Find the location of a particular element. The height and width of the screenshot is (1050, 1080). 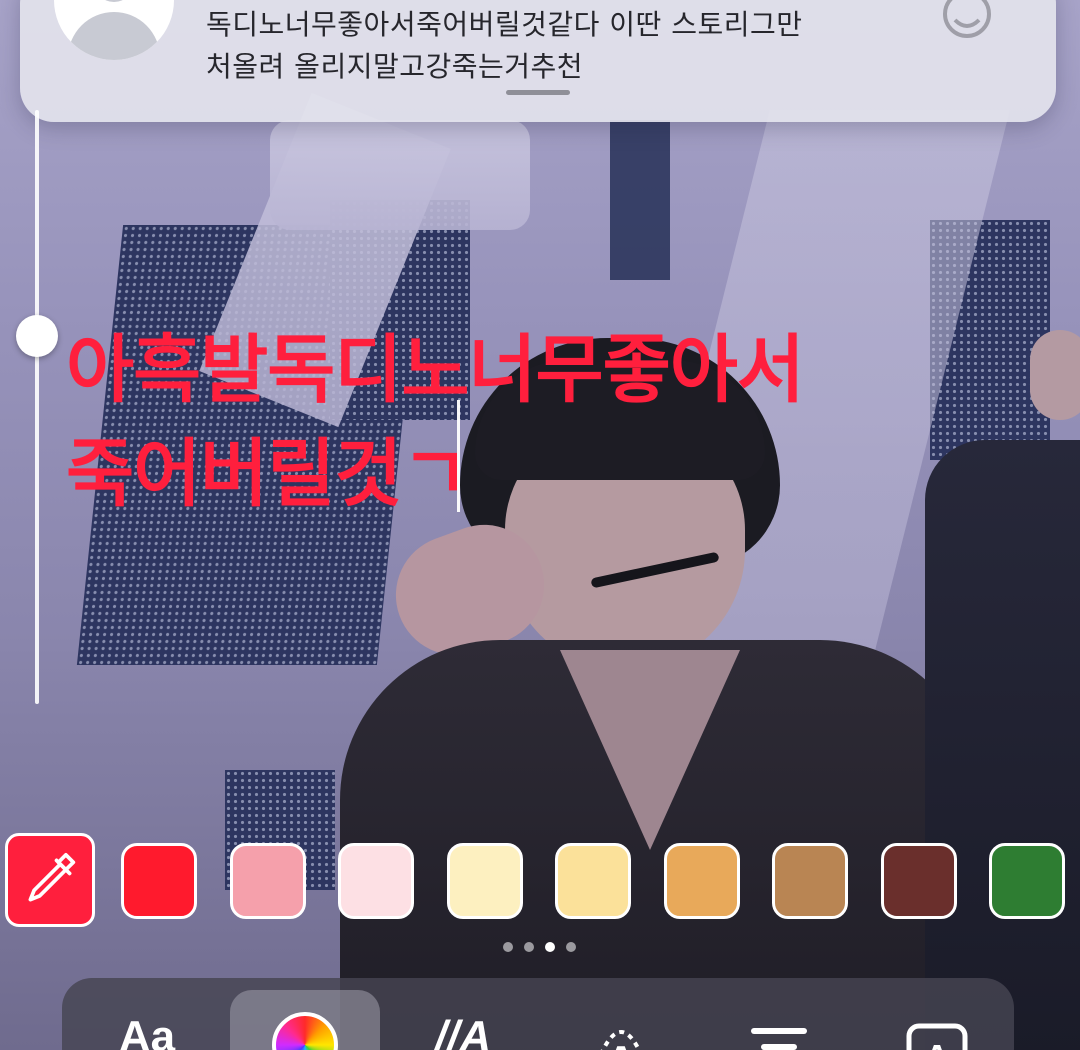

animate-text-icon: A is located at coordinates (621, 1040).